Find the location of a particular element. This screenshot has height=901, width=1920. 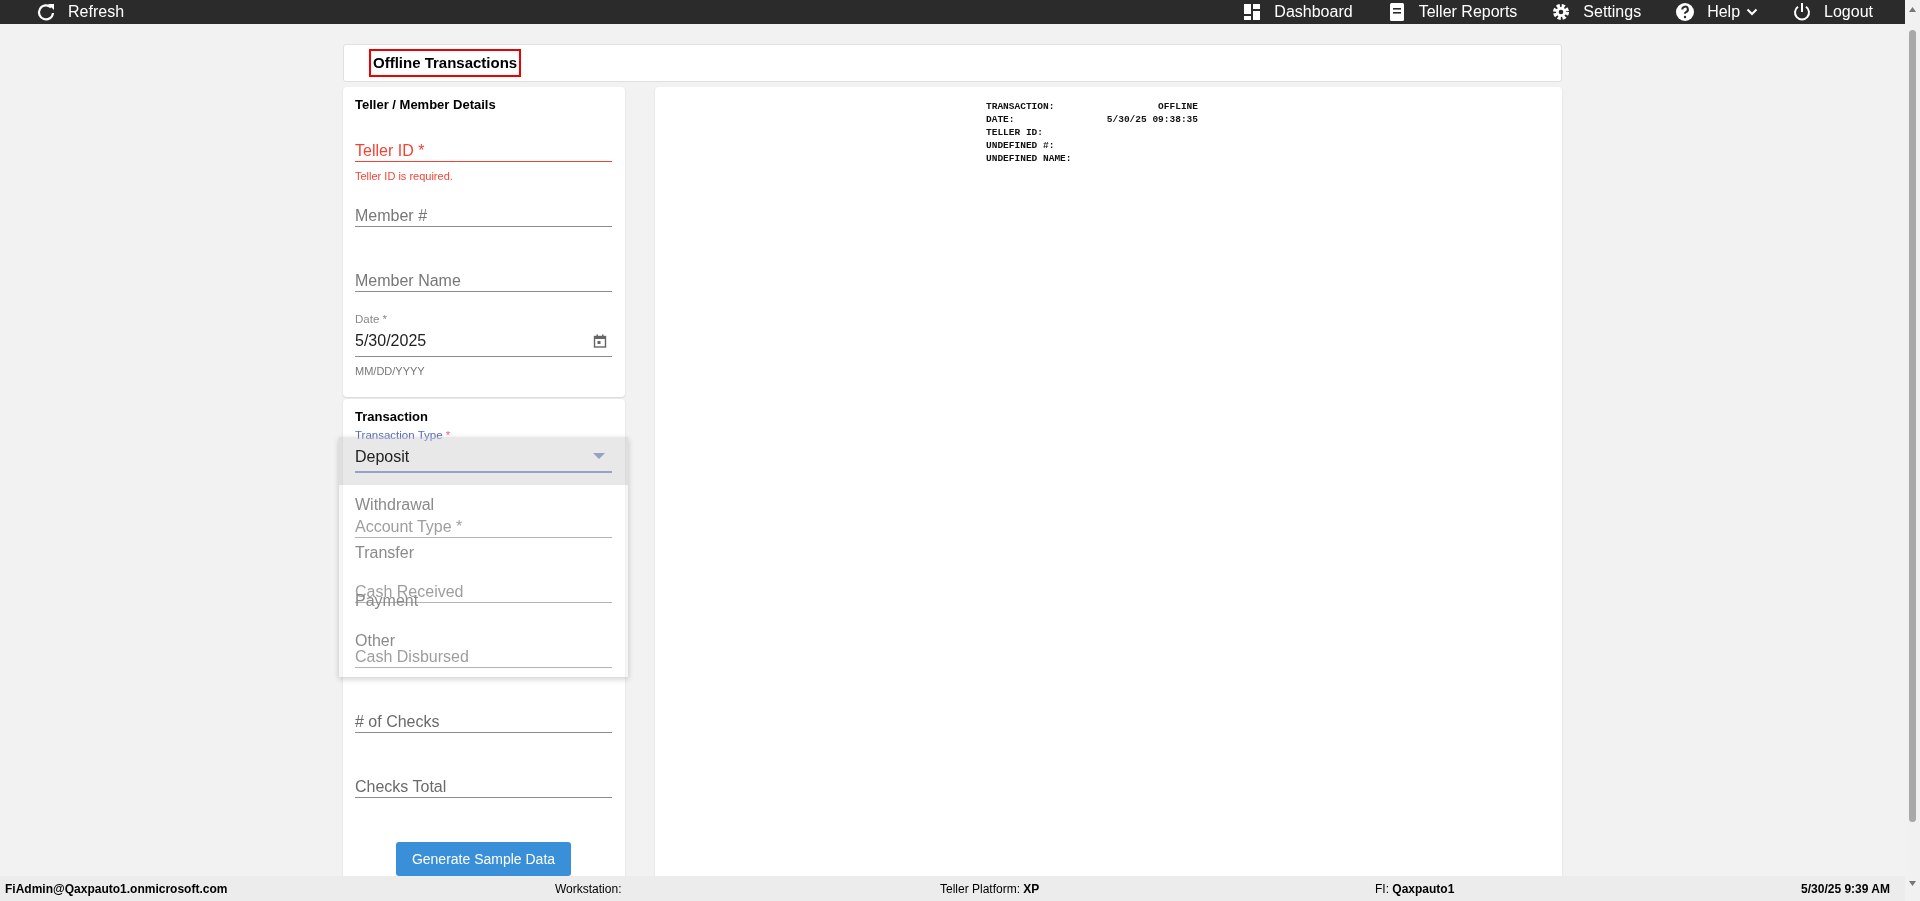

receipt-label: UNDEFINED #: is located at coordinates (1020, 145).